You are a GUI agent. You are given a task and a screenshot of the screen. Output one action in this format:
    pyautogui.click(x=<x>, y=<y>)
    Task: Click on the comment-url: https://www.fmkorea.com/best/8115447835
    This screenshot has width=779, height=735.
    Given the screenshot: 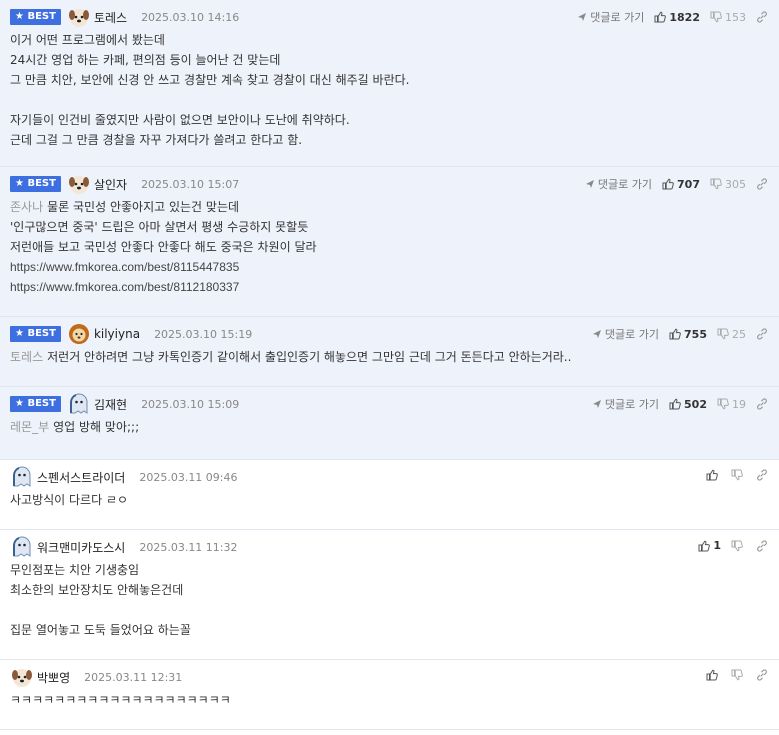 What is the action you would take?
    pyautogui.click(x=389, y=267)
    